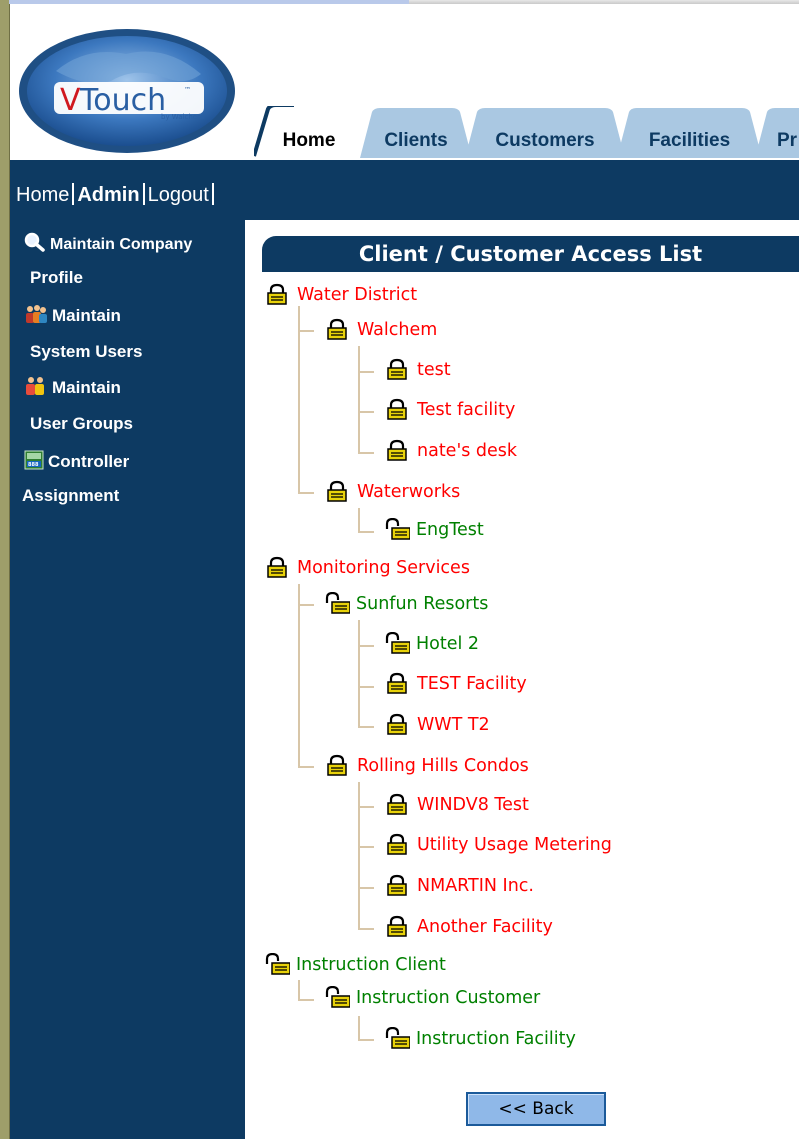  Describe the element at coordinates (383, 568) in the screenshot. I see `tree-node-label: Monitoring Services` at that location.